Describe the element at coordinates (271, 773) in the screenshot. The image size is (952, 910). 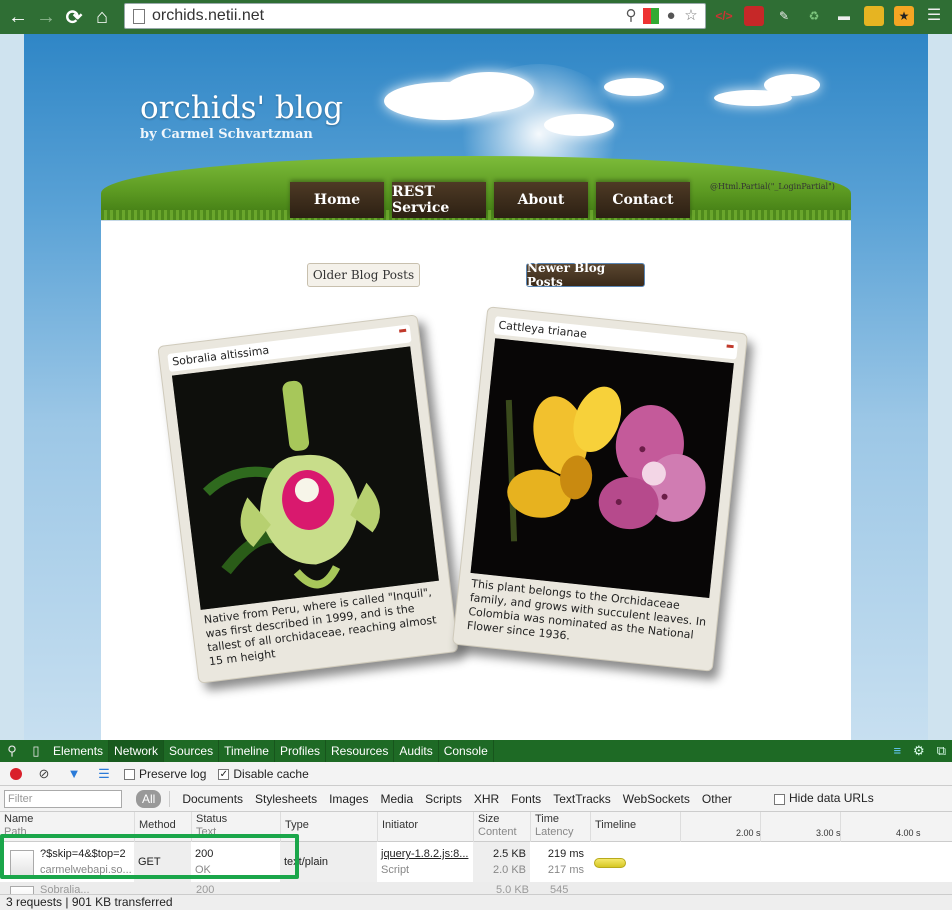
I see `disable-cache-label: Disable cache` at that location.